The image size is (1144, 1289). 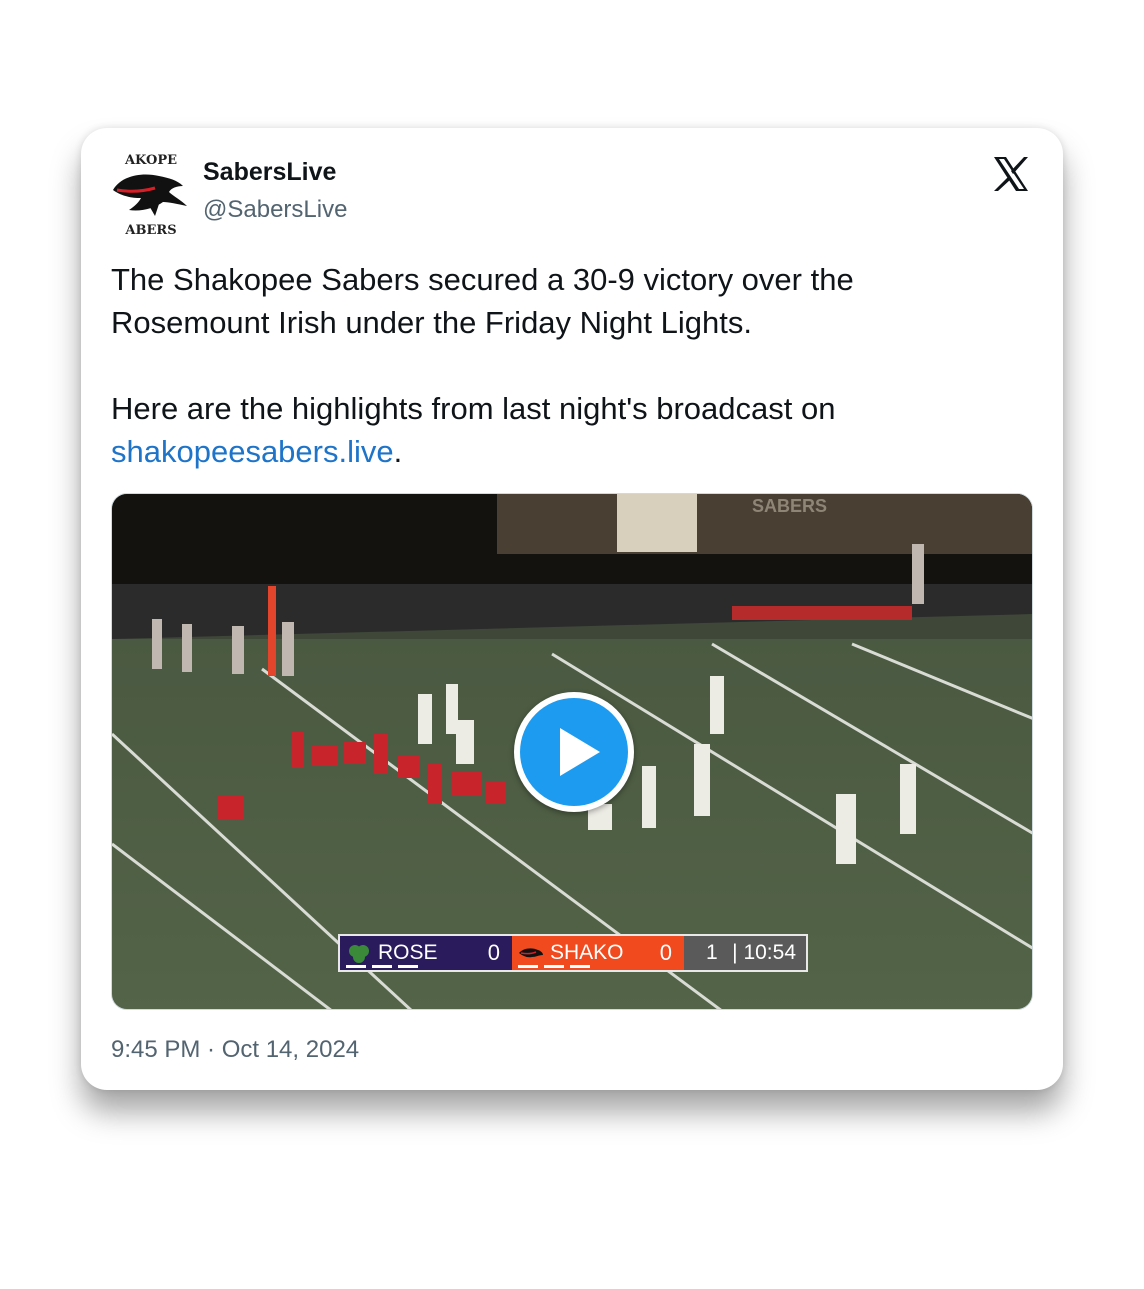 What do you see at coordinates (398, 451) in the screenshot?
I see `tweet-text-suffix: .` at bounding box center [398, 451].